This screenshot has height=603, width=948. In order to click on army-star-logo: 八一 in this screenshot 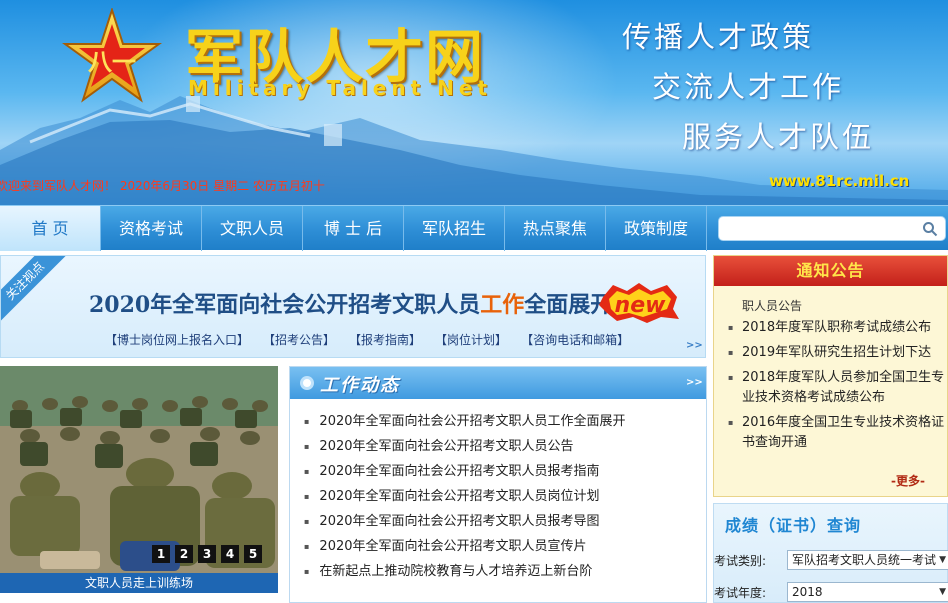, I will do `click(112, 55)`.